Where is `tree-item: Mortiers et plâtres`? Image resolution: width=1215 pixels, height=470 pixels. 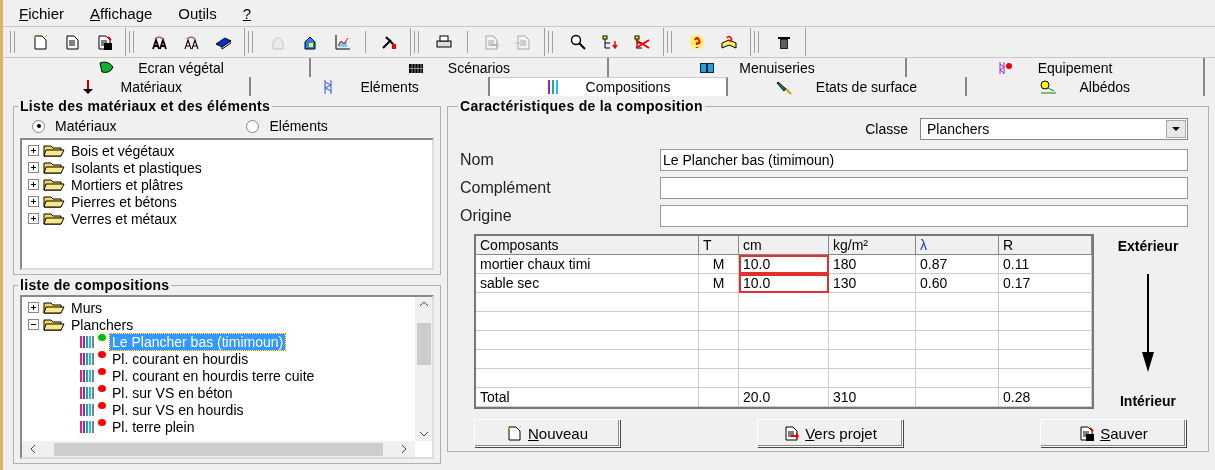
tree-item: Mortiers et plâtres is located at coordinates (127, 184).